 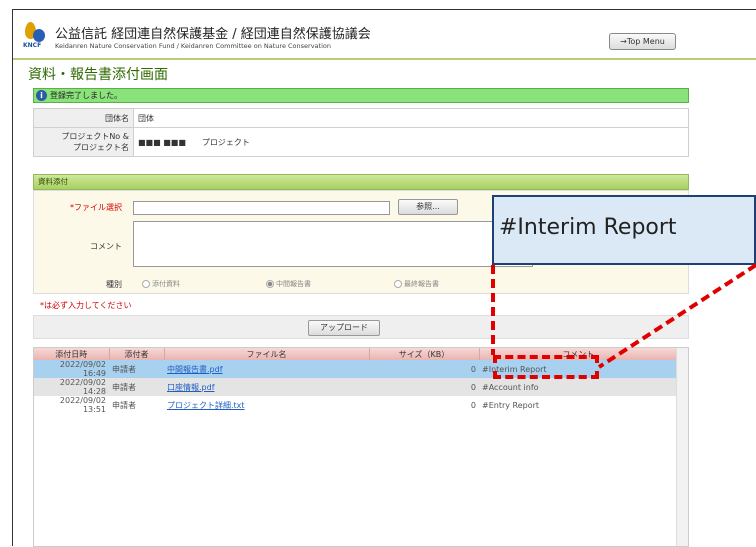 What do you see at coordinates (361, 95) in the screenshot?
I see `status-message: i 登録完了しました。` at bounding box center [361, 95].